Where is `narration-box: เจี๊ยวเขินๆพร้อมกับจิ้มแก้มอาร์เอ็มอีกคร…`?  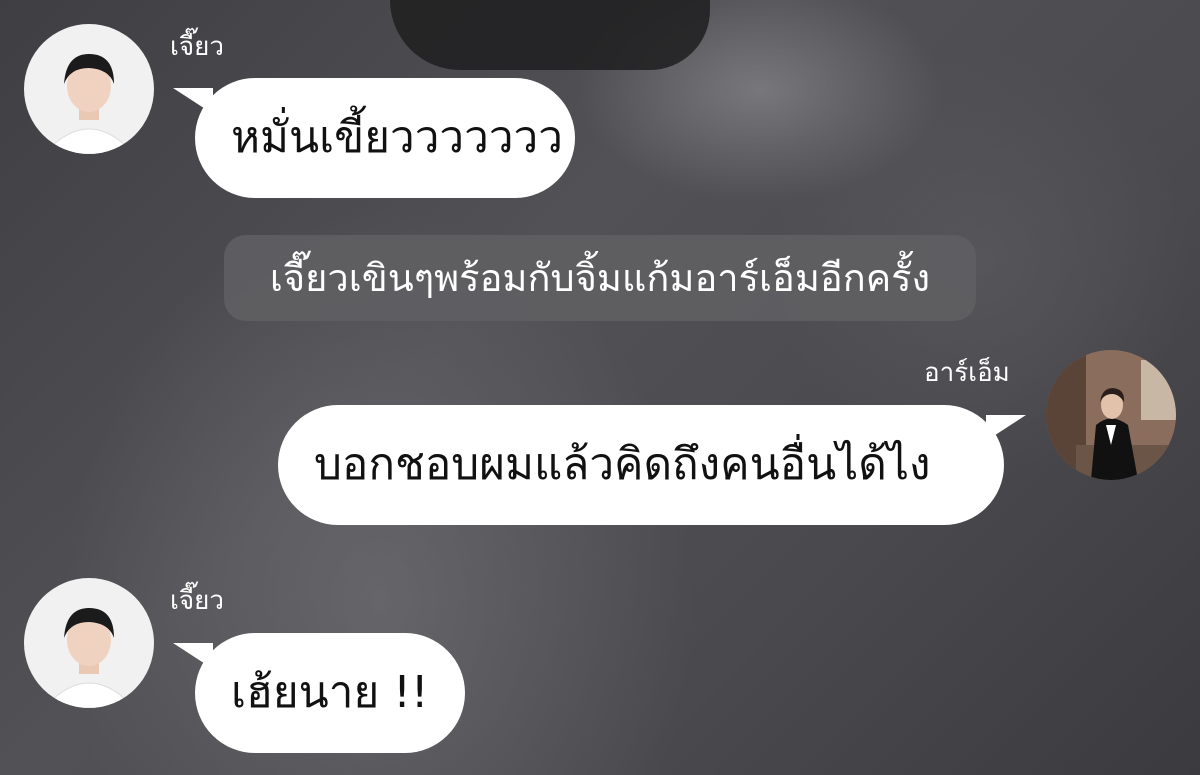 narration-box: เจี๊ยวเขินๆพร้อมกับจิ้มแก้มอาร์เอ็มอีกคร… is located at coordinates (600, 278).